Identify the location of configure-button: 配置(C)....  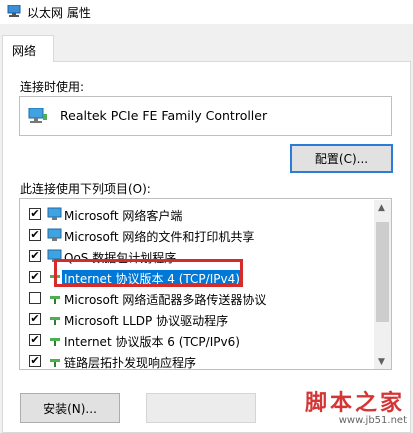
(341, 158).